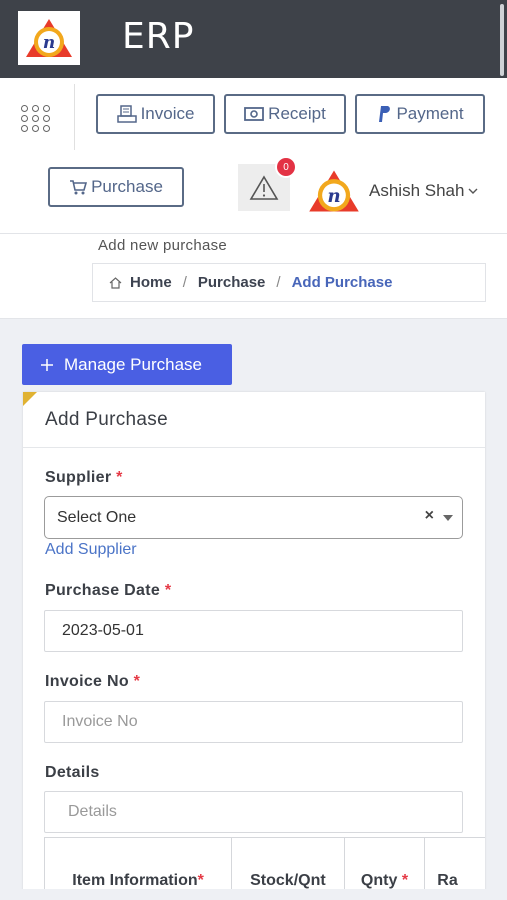 This screenshot has height=900, width=507. What do you see at coordinates (254, 447) in the screenshot?
I see `card-divider` at bounding box center [254, 447].